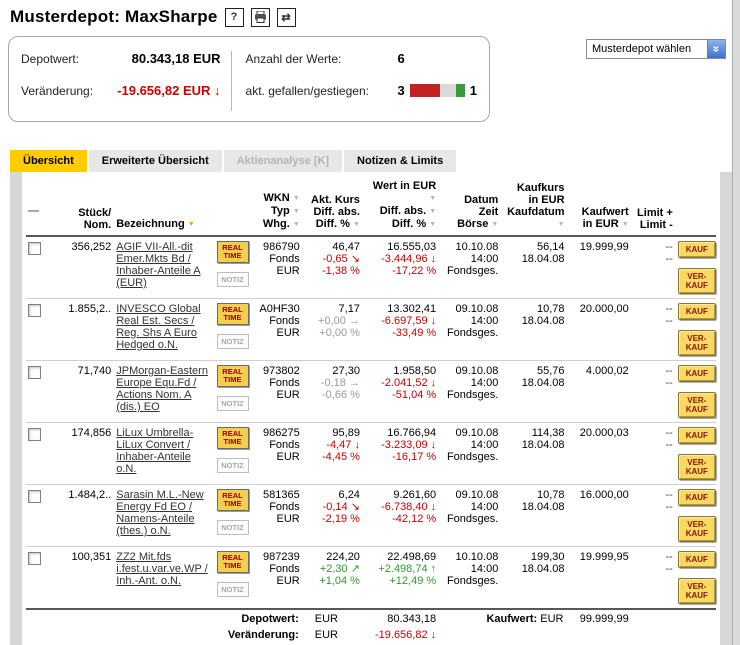 This screenshot has height=645, width=740. I want to click on header-wkn-typ-whg: WKN ▼ Typ ▼ Whg. ▼, so click(277, 206).